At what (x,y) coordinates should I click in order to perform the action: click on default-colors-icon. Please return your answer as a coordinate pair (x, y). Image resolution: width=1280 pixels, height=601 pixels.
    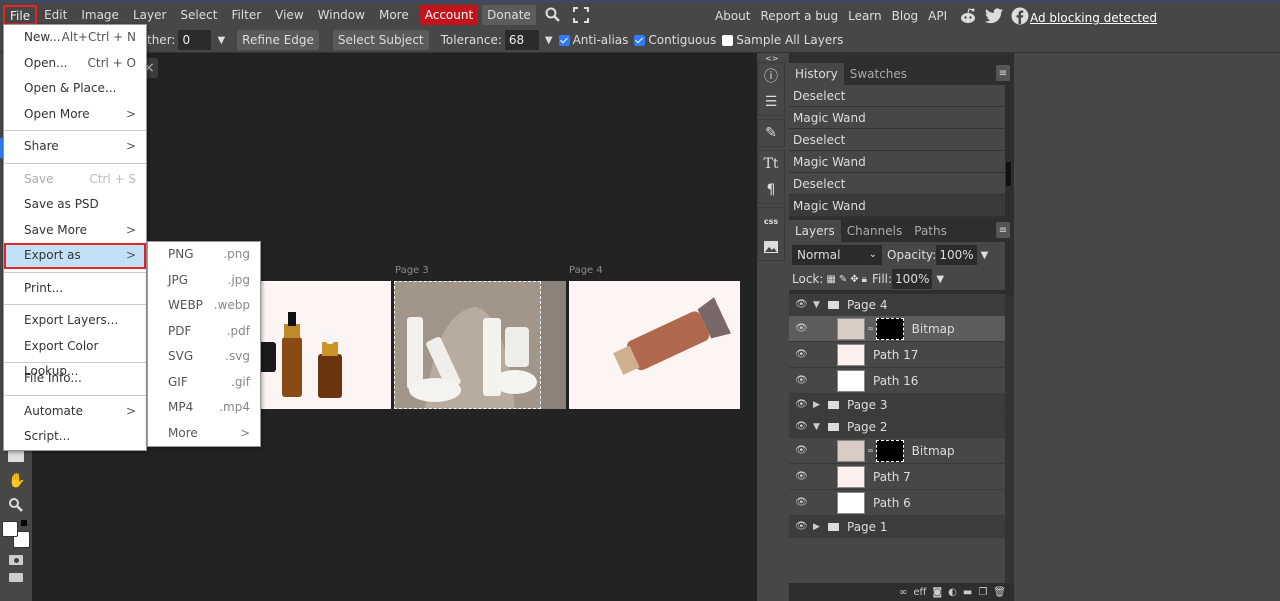
    Looking at the image, I should click on (24, 523).